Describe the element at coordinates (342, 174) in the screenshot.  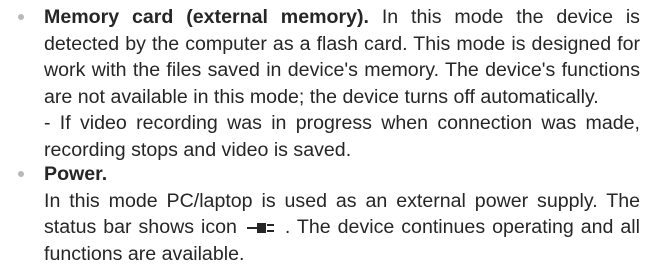
I see `item-title: Power.` at that location.